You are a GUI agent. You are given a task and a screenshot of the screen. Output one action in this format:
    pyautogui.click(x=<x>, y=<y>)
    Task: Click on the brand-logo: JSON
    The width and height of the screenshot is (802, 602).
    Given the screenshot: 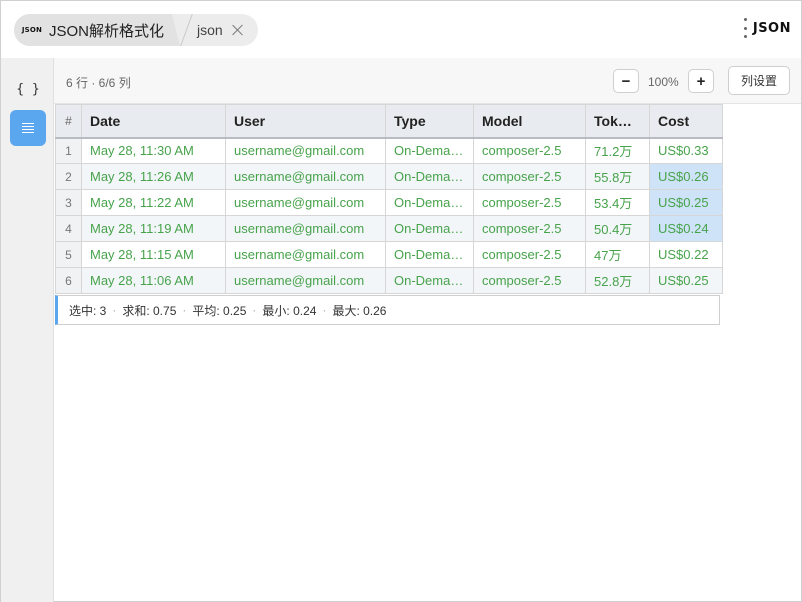 What is the action you would take?
    pyautogui.click(x=767, y=28)
    